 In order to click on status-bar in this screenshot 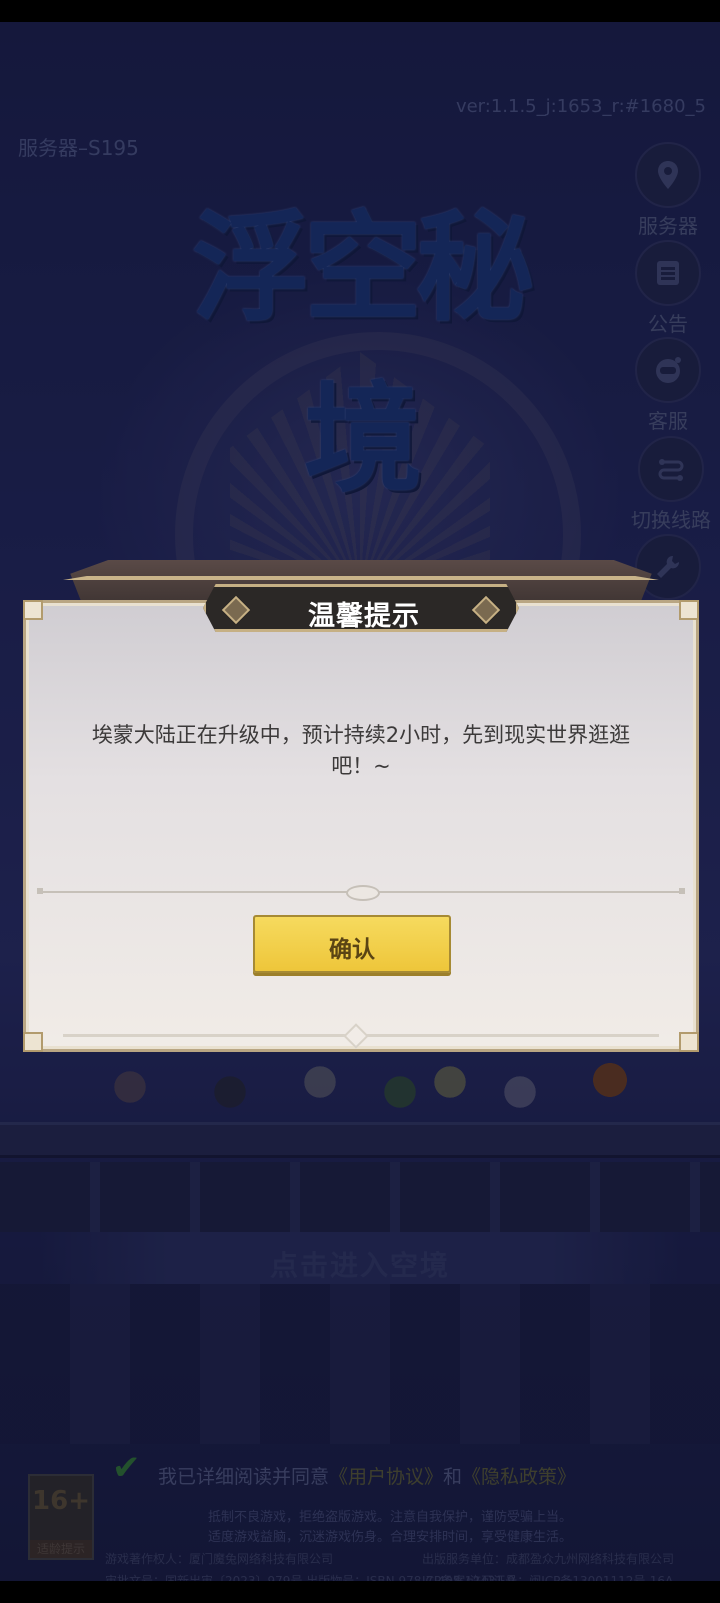, I will do `click(360, 11)`.